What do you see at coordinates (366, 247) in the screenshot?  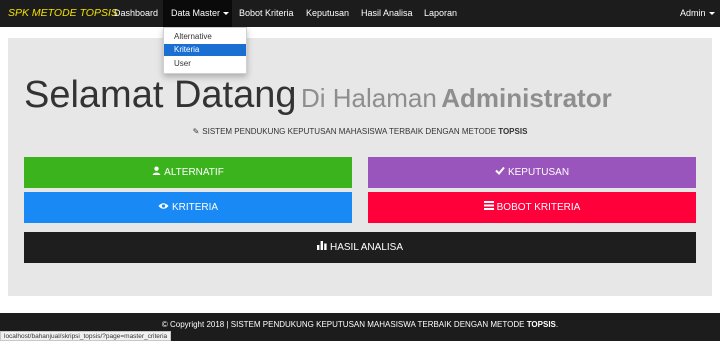 I see `hasil-analisa-label: HASIL ANALISA` at bounding box center [366, 247].